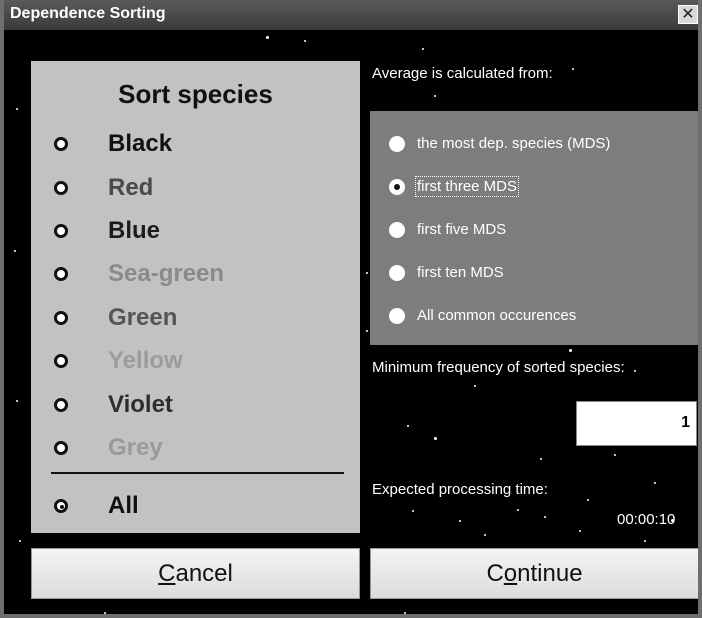 This screenshot has height=618, width=702. I want to click on average-option: first ten MDS, so click(534, 273).